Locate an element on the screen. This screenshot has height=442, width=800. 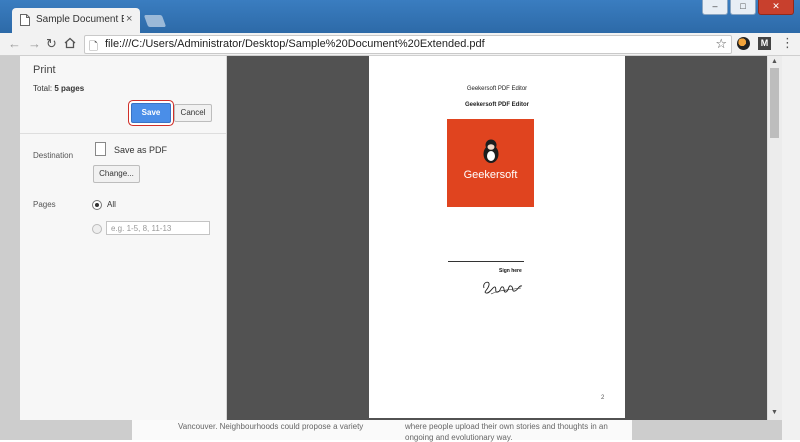
underlying-text-right-2: ongoing and evolutionary way. is located at coordinates (459, 437).